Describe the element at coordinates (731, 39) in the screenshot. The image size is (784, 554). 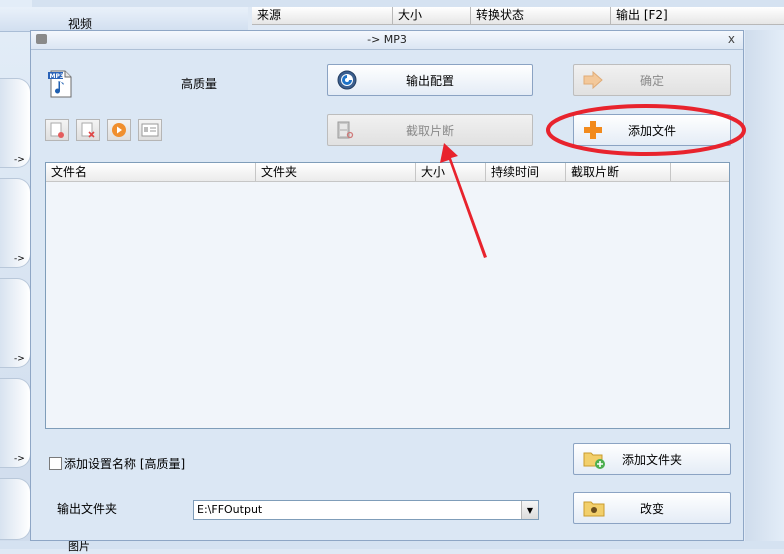
I see `close-button: x` at that location.